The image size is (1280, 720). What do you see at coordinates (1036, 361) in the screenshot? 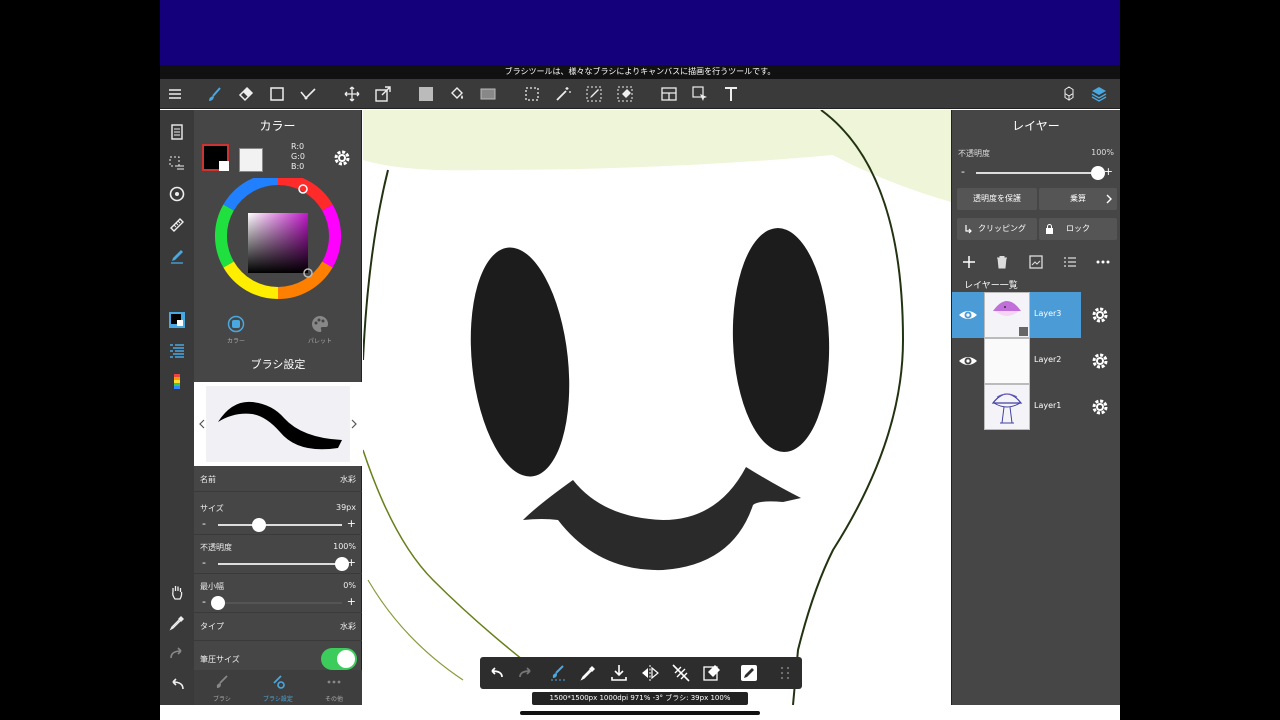
I see `layer-row-layer2: Layer2` at bounding box center [1036, 361].